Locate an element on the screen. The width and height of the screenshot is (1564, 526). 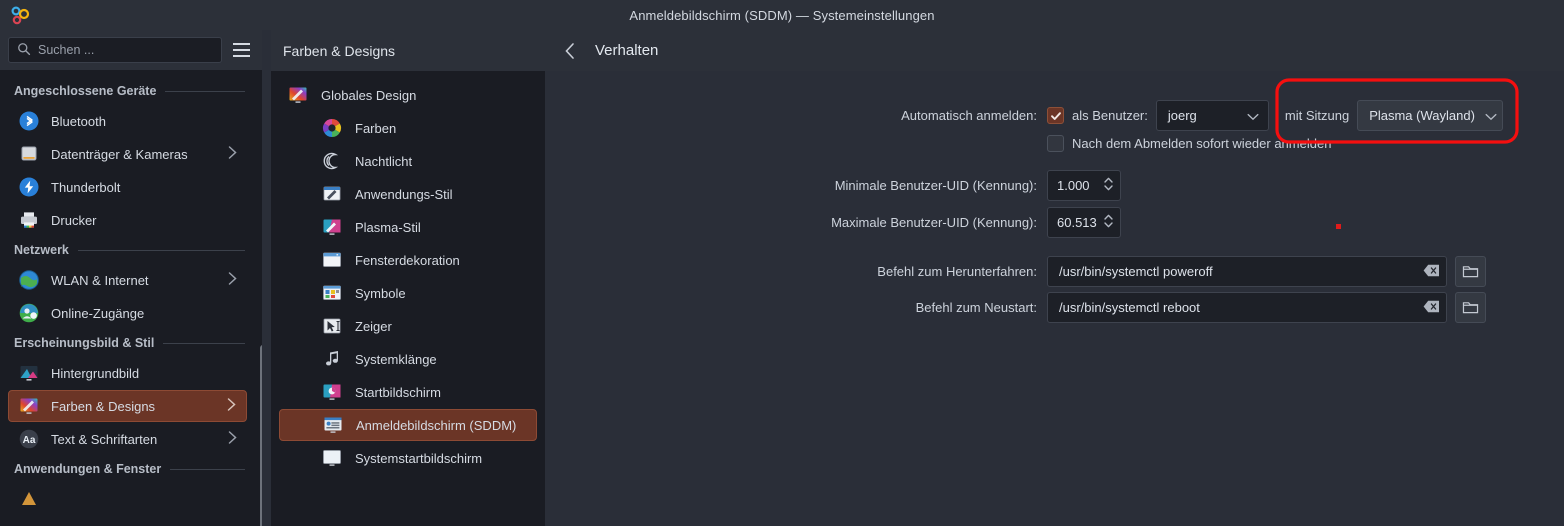
subcategory-item-label: Nachtlicht is located at coordinates (384, 161).